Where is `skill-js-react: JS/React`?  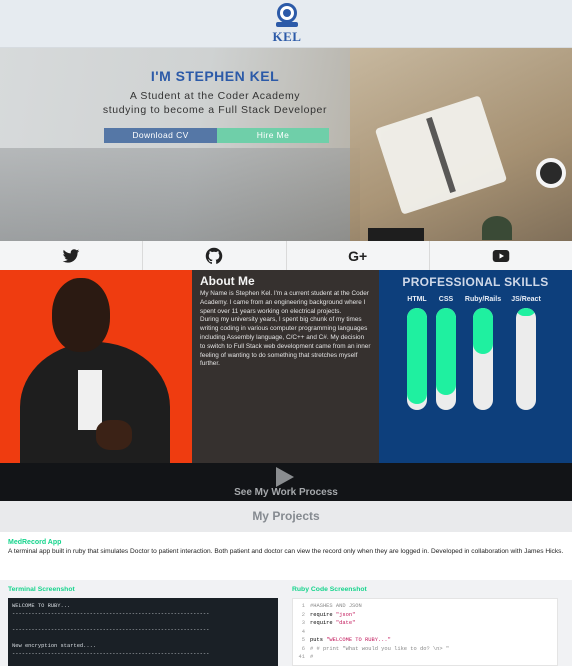 skill-js-react: JS/React is located at coordinates (526, 353).